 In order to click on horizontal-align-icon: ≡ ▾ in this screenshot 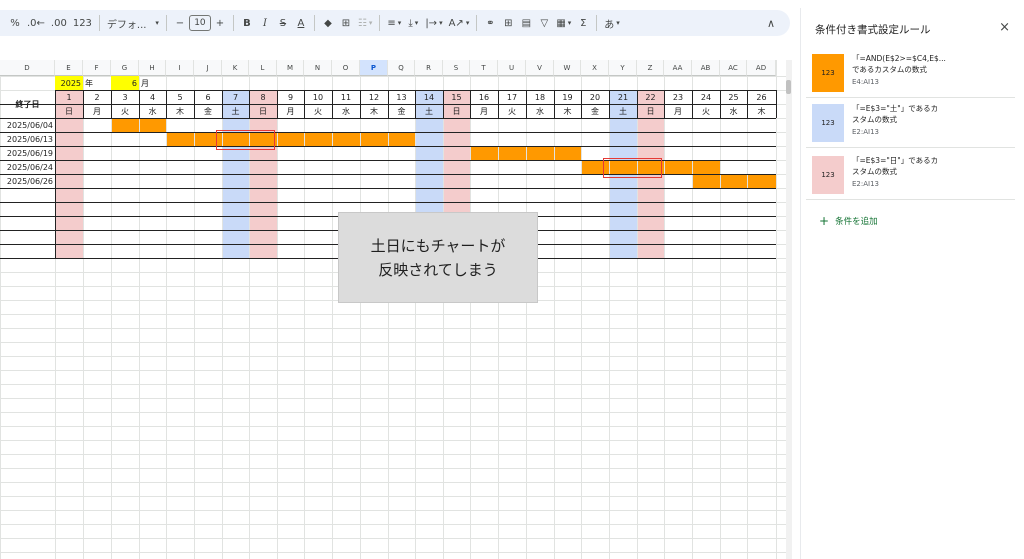, I will do `click(394, 23)`.